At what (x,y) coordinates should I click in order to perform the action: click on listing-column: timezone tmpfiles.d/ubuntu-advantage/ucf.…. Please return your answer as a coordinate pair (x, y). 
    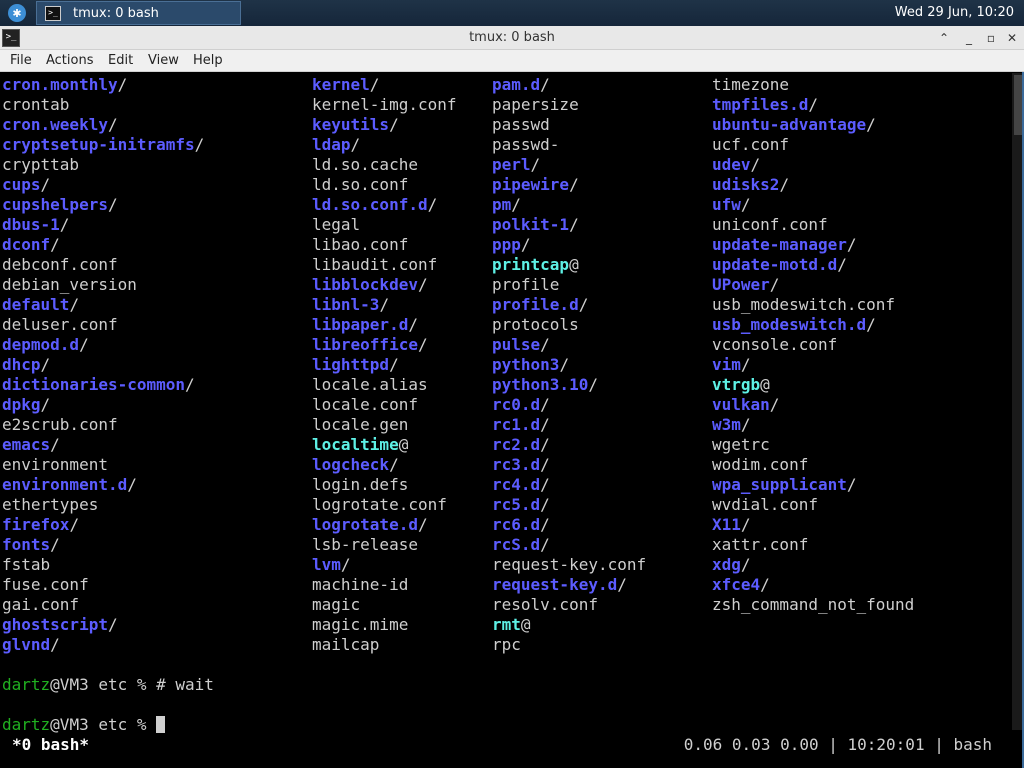
    Looking at the image, I should click on (813, 345).